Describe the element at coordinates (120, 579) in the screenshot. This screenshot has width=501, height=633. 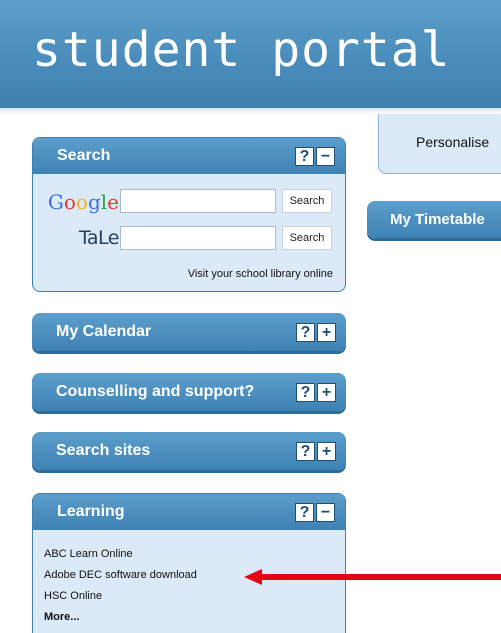
I see `learning-link-adobe: Adobe DEC software download` at that location.